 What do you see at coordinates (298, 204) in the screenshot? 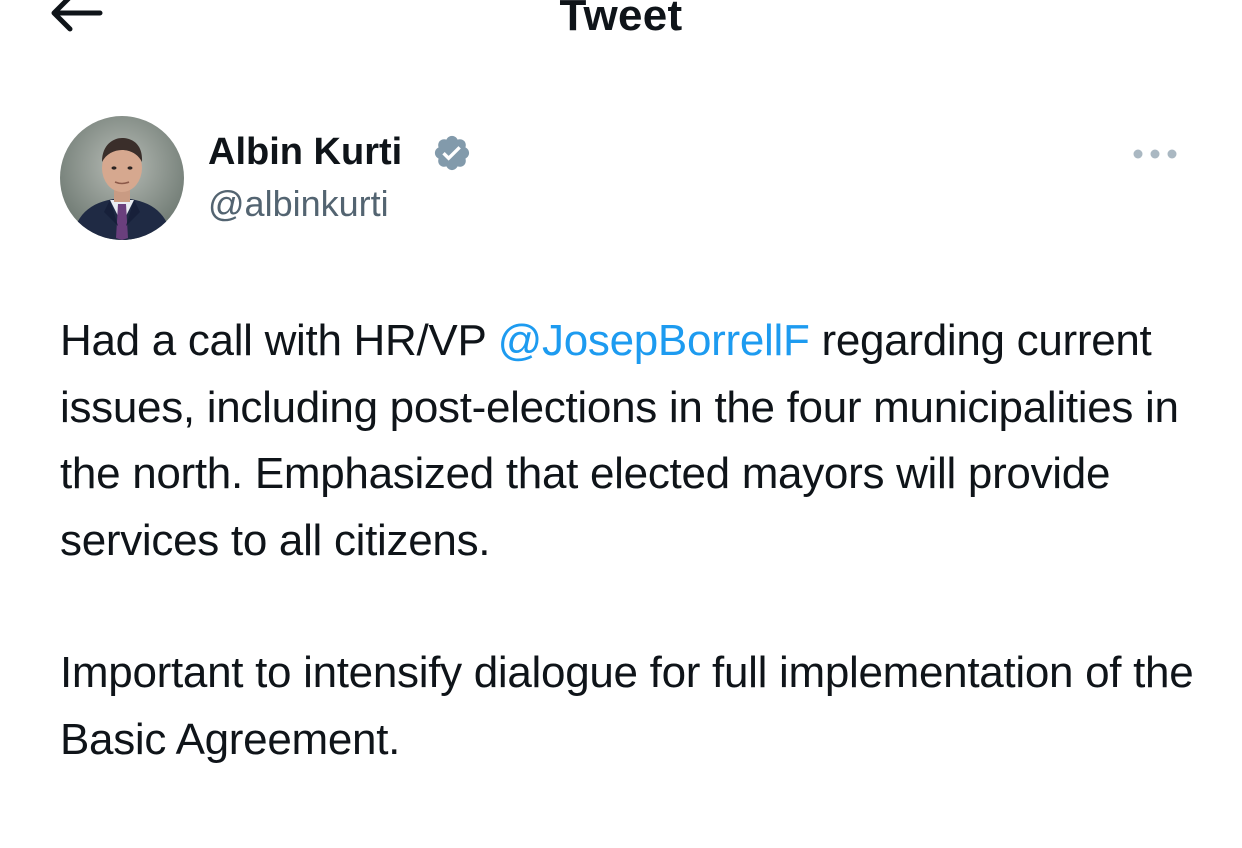
I see `handle: @albinkurti` at bounding box center [298, 204].